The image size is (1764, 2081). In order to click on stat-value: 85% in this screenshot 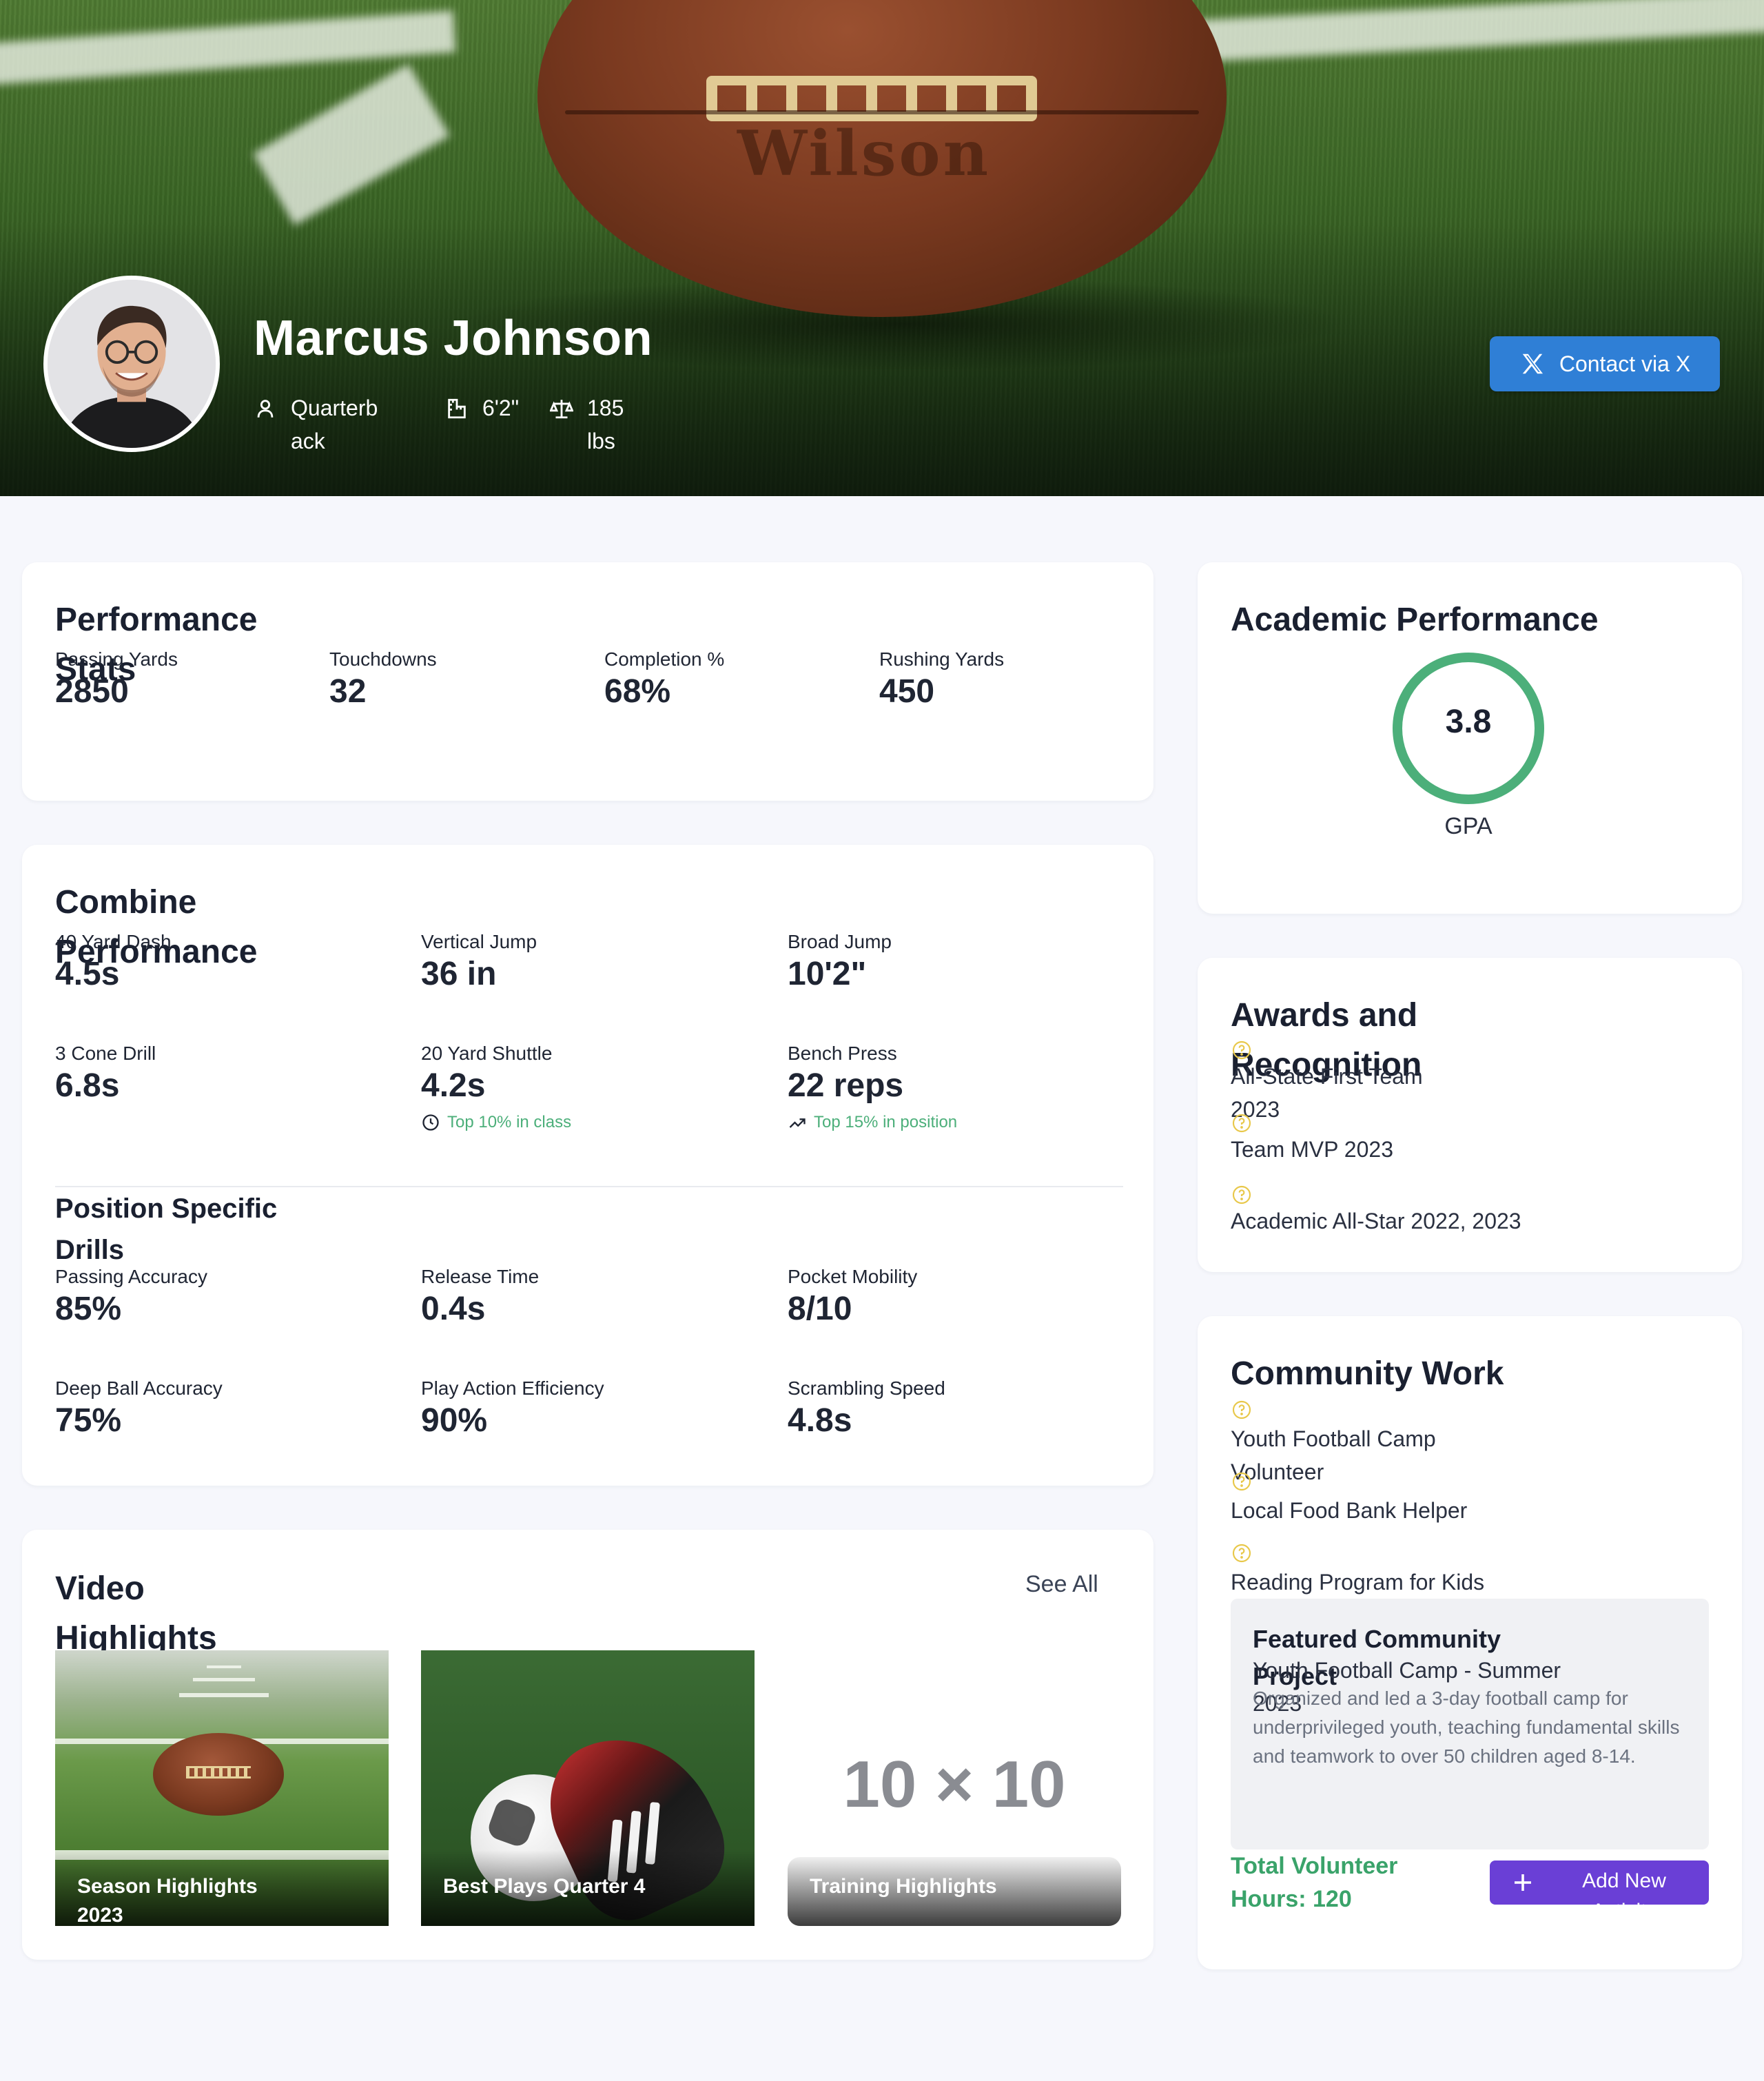, I will do `click(88, 1309)`.